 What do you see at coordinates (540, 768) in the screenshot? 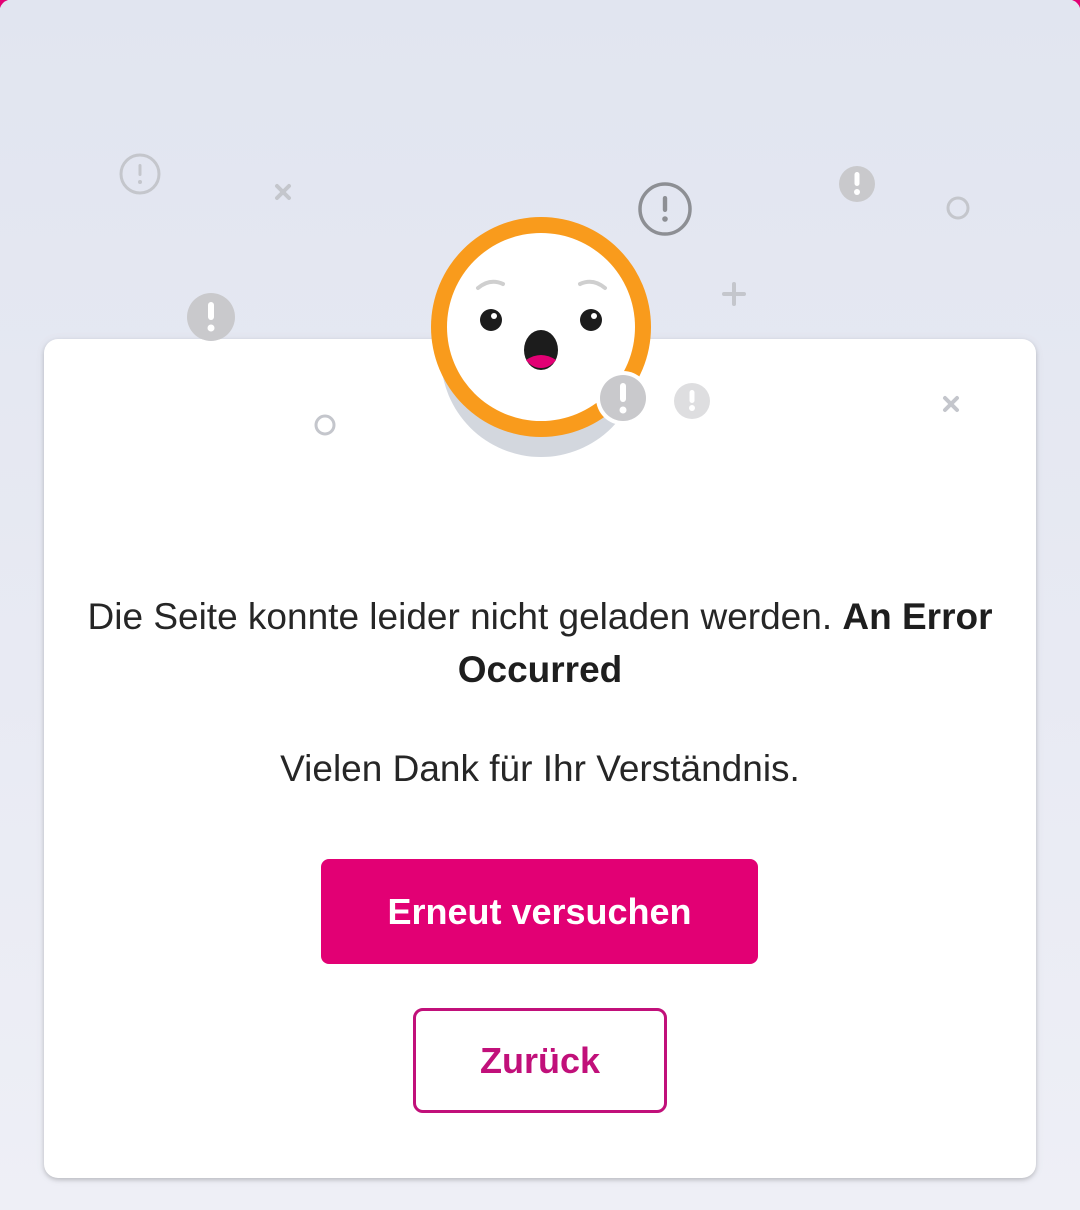
I see `thanks-message: Vielen Dank für Ihr Verständnis.` at bounding box center [540, 768].